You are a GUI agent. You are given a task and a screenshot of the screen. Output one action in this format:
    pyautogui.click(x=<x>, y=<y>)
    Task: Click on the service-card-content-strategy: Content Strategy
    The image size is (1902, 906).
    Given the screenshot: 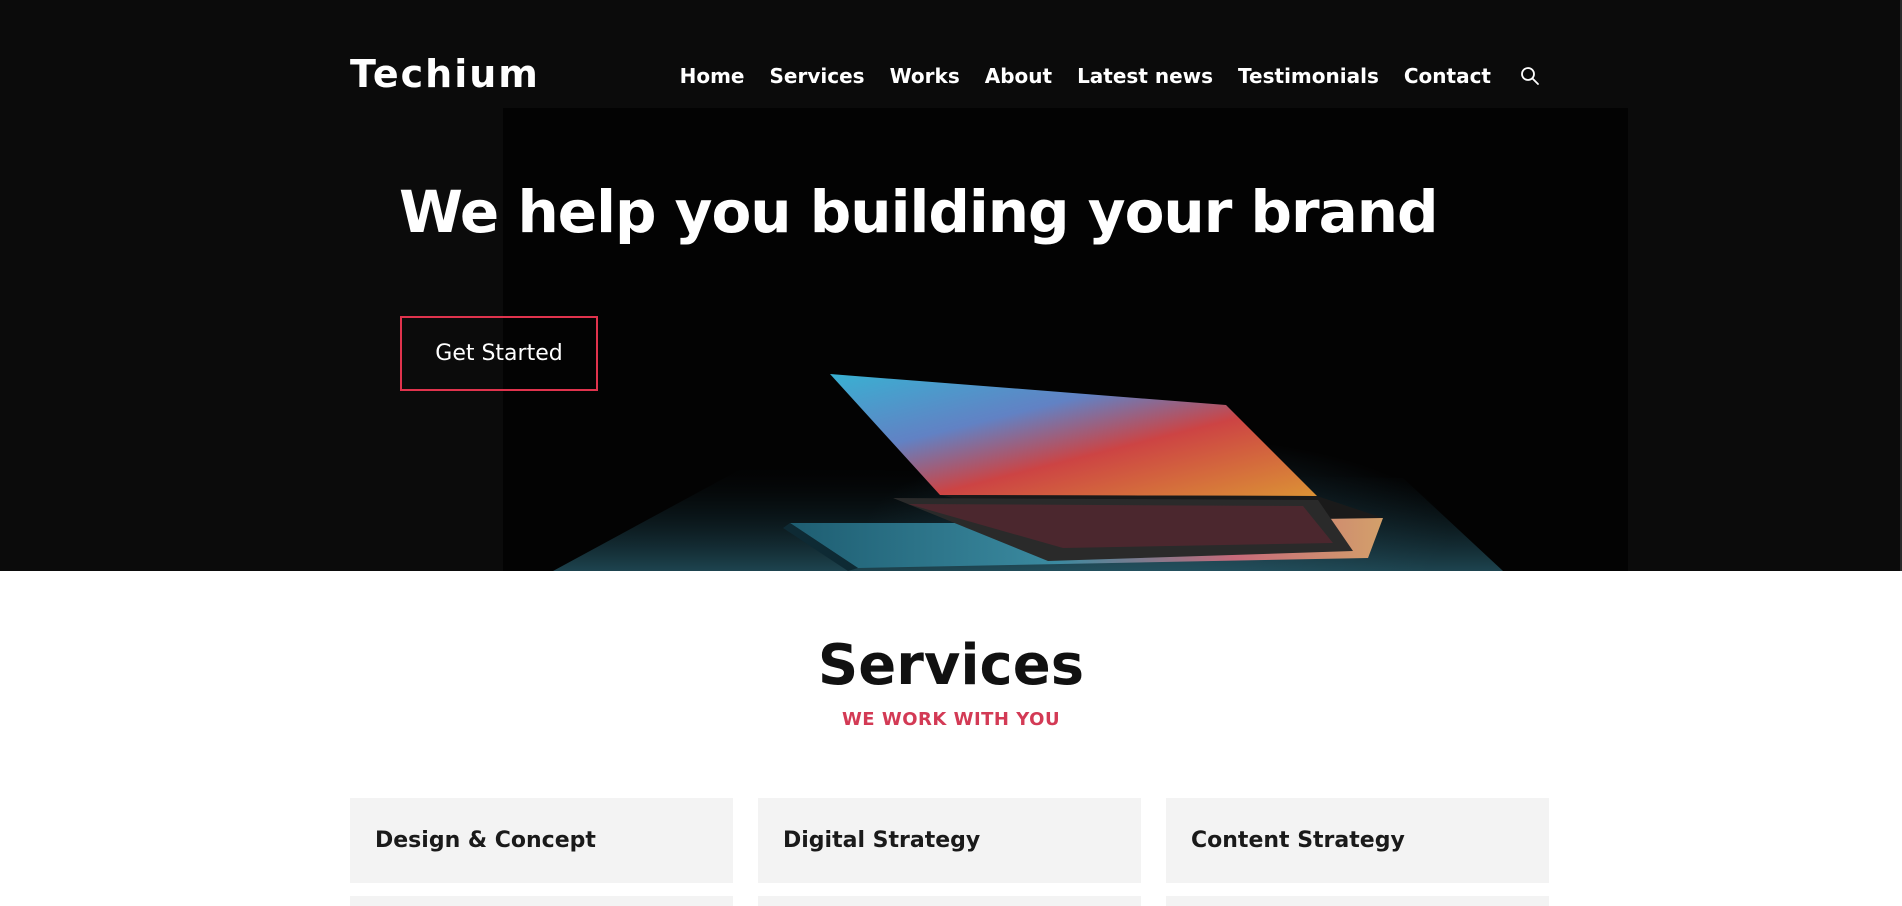 What is the action you would take?
    pyautogui.click(x=1357, y=840)
    